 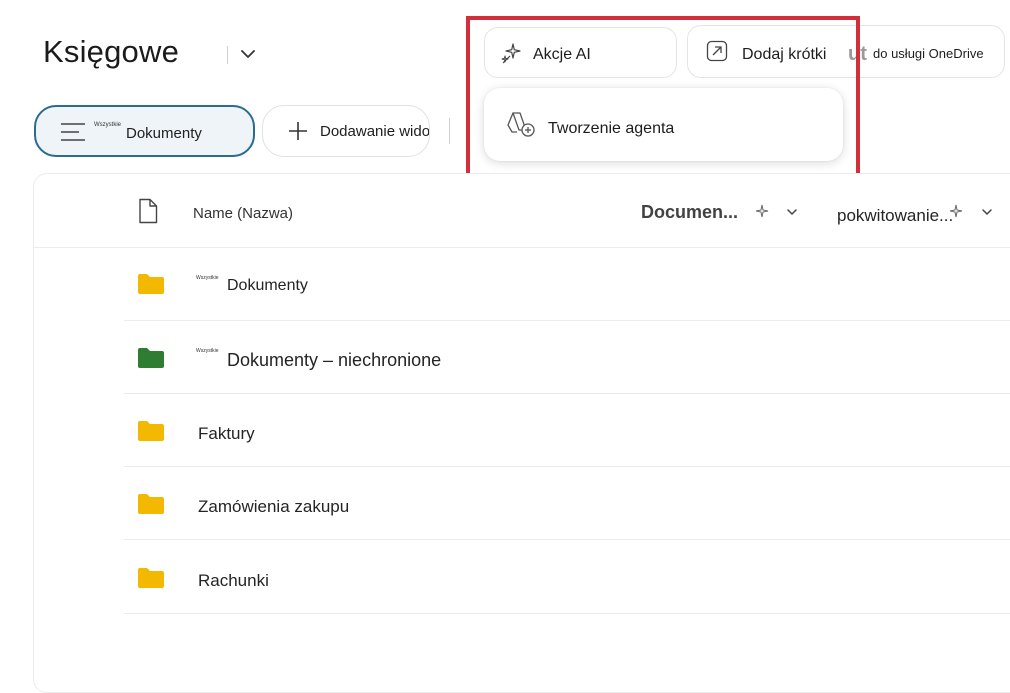 I want to click on page-title: Księgowe, so click(x=111, y=51).